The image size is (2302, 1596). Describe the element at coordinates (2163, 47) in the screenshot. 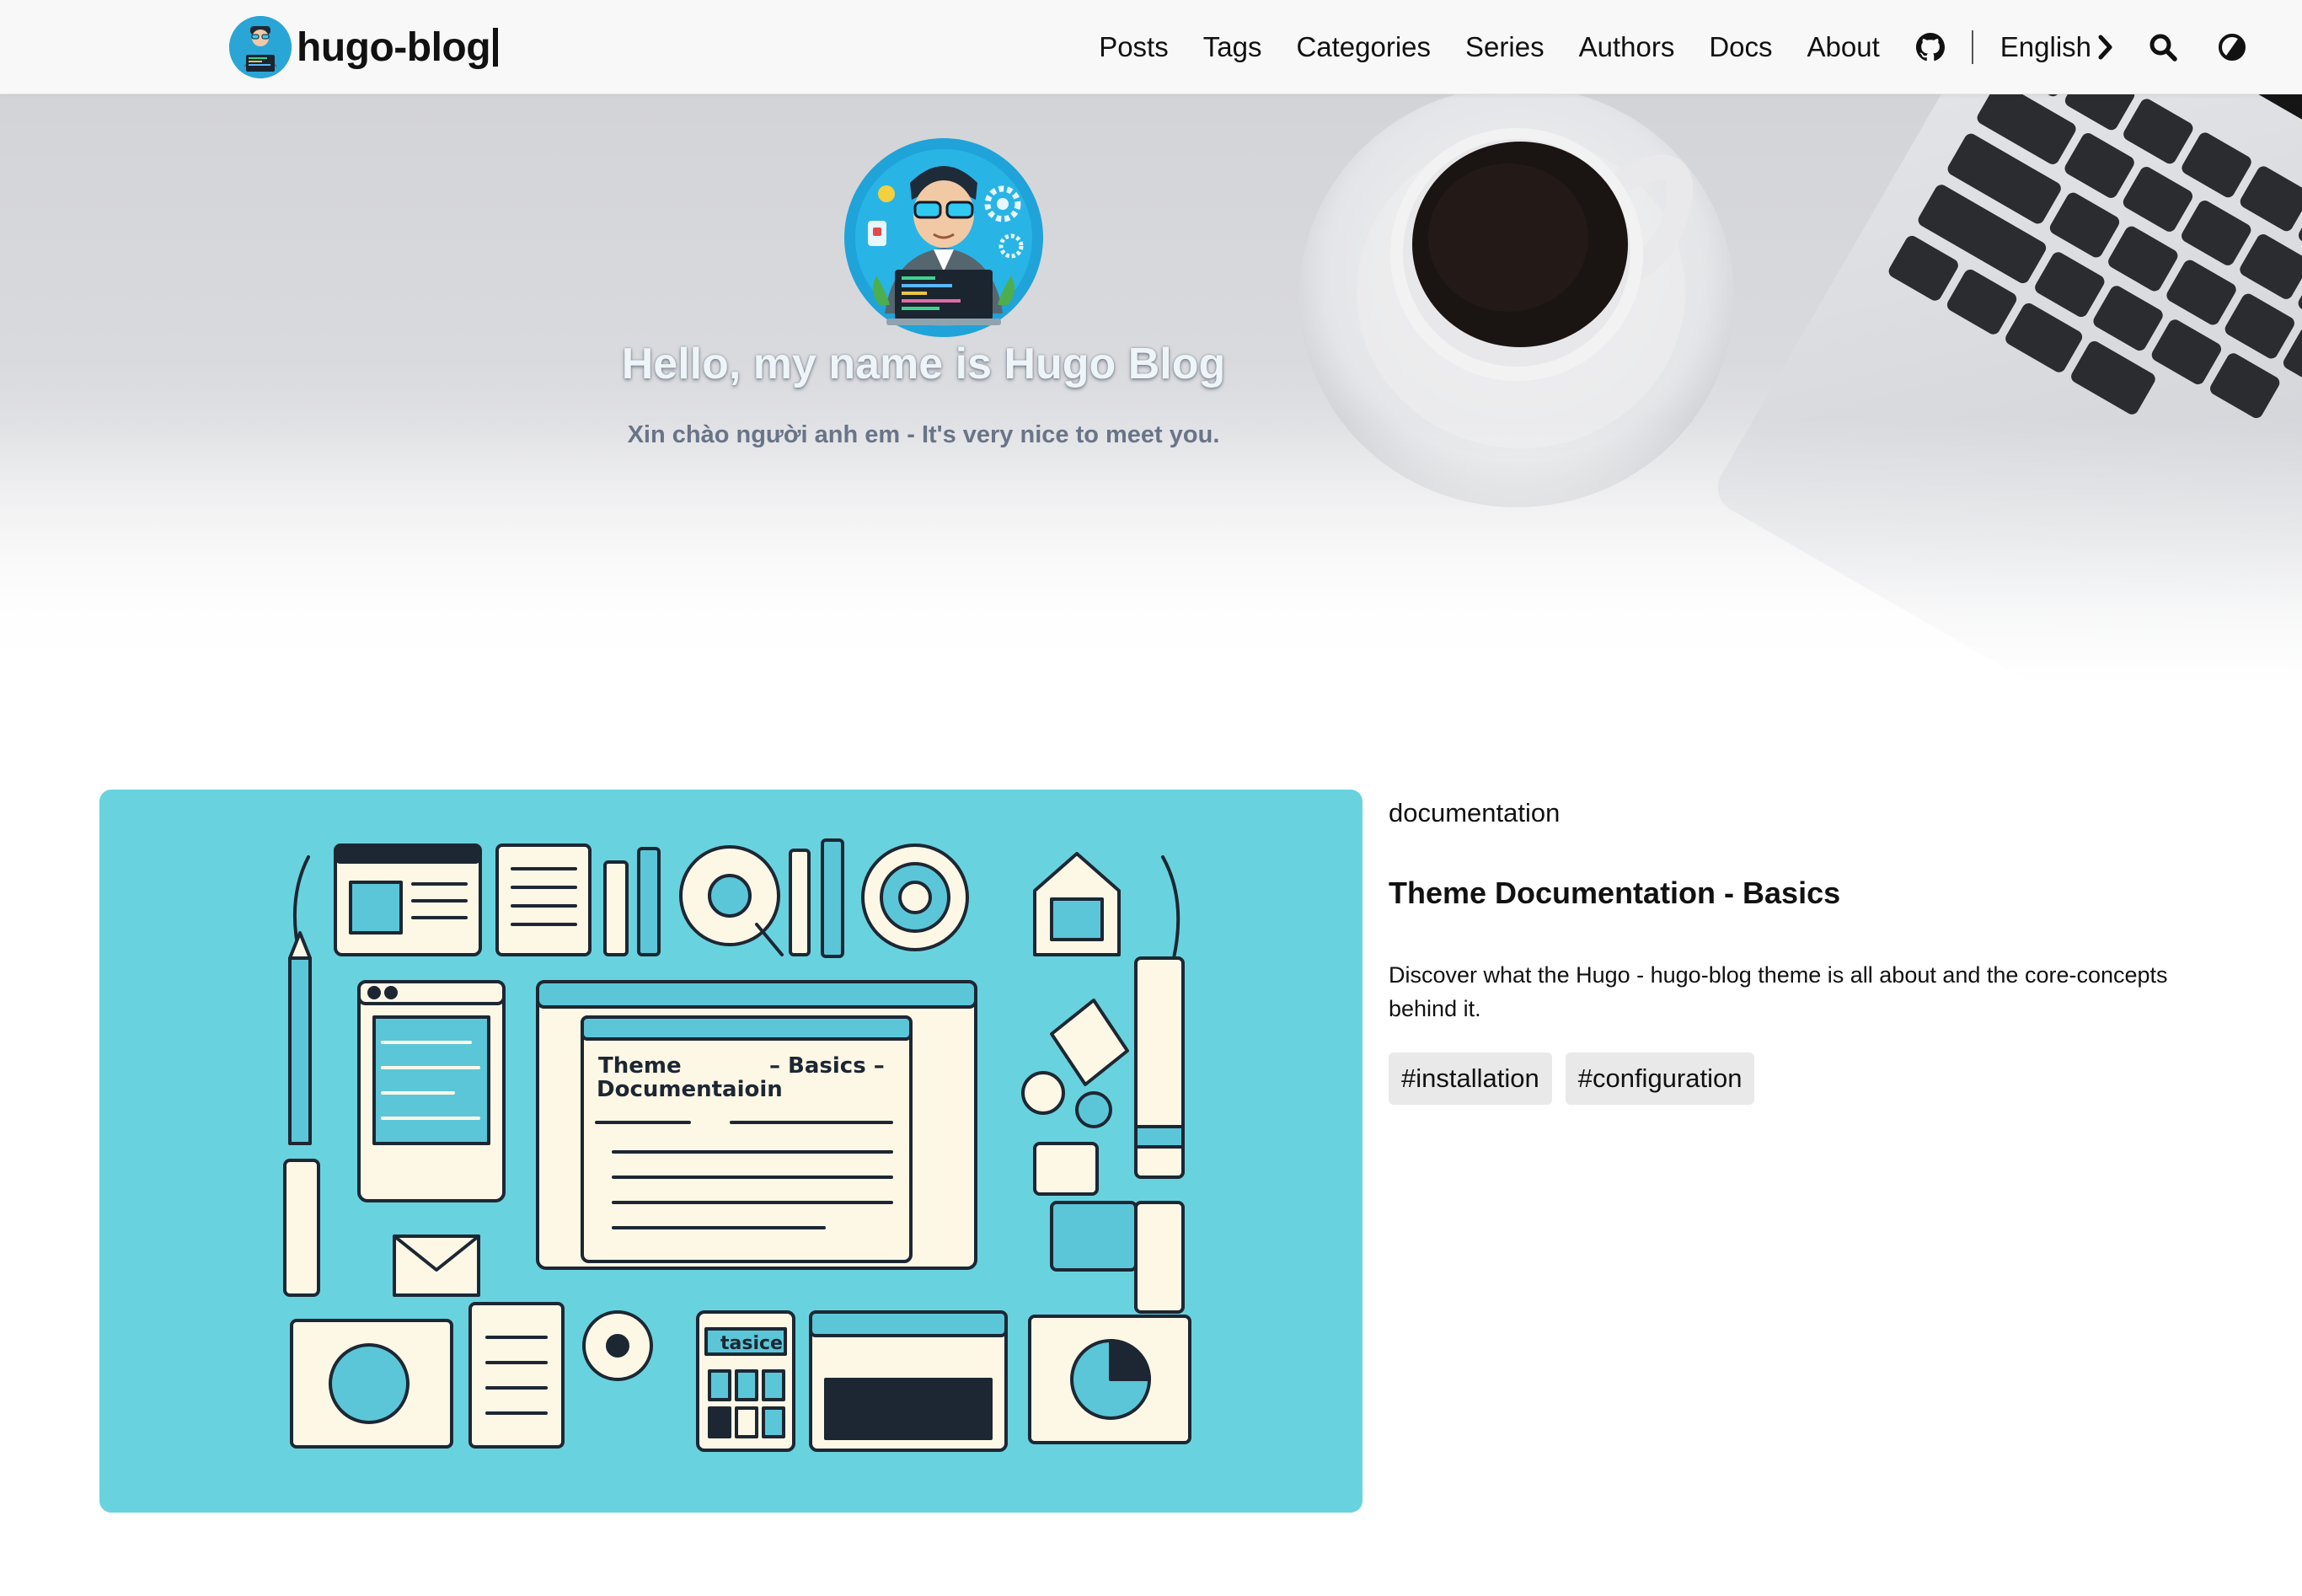

I see `search-icon` at that location.